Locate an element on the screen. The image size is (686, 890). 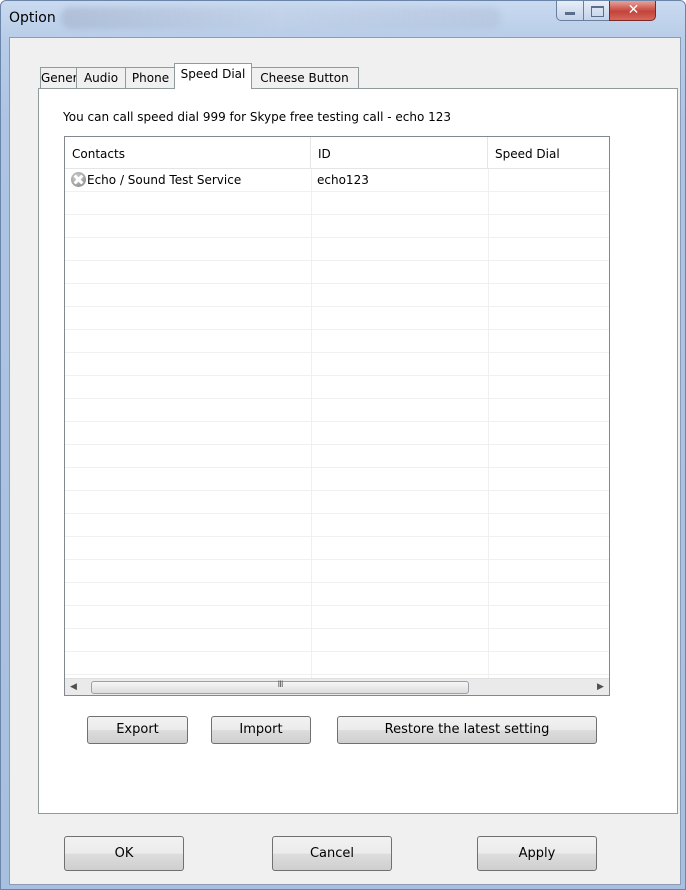
tab-speed-dial: Speed Dial is located at coordinates (213, 76).